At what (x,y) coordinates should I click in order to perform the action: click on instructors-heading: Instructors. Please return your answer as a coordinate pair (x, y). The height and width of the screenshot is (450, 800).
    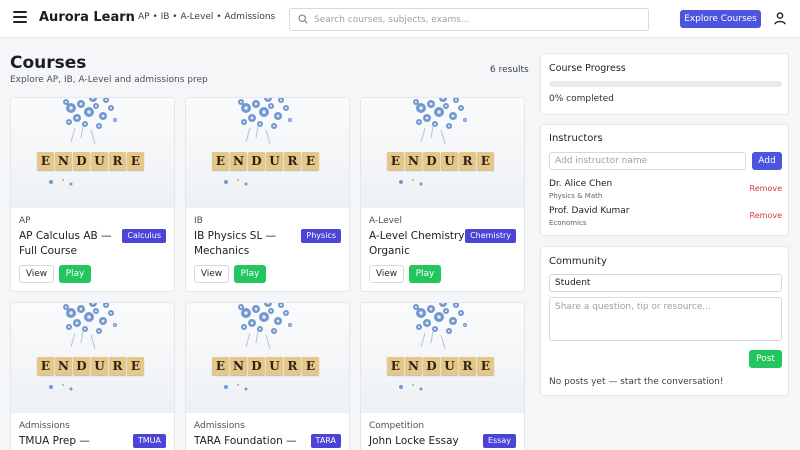
    Looking at the image, I should click on (576, 138).